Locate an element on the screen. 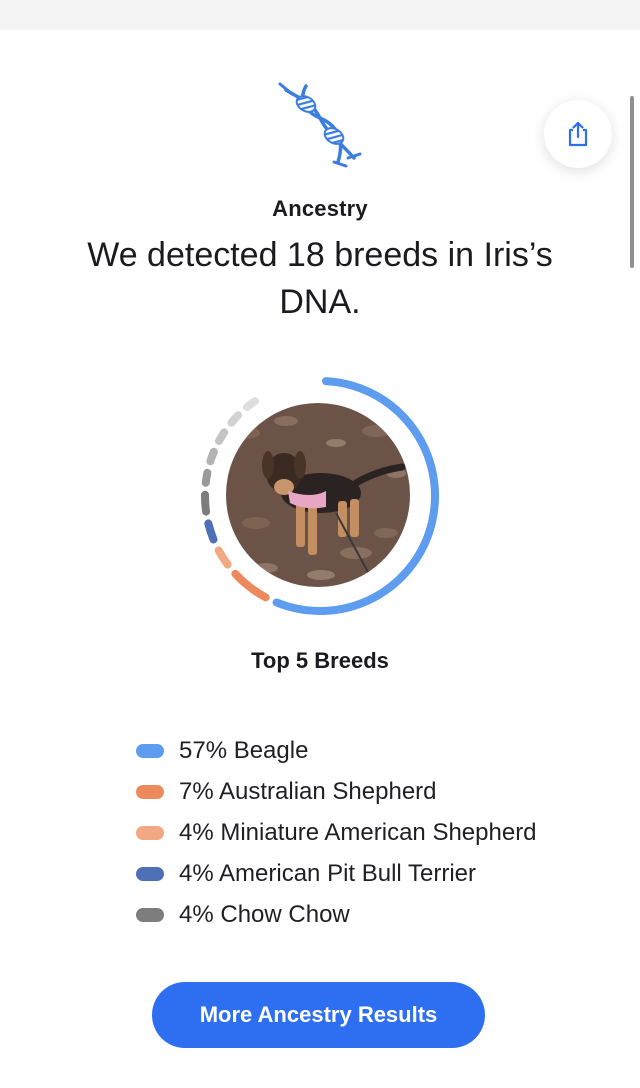 This screenshot has height=1088, width=640. more-ancestry-results-button: More Ancestry Results is located at coordinates (318, 1015).